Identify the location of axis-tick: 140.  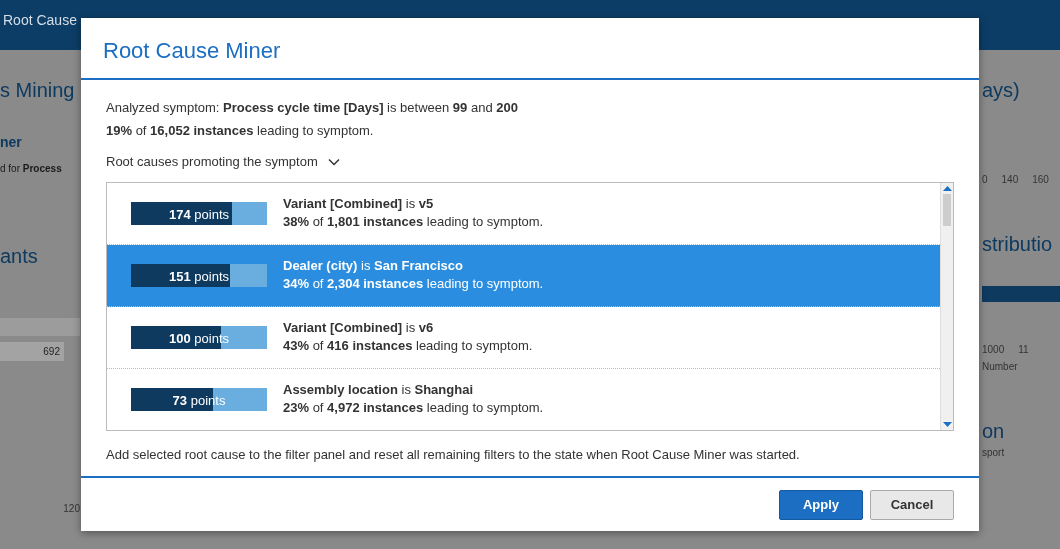
(1010, 180).